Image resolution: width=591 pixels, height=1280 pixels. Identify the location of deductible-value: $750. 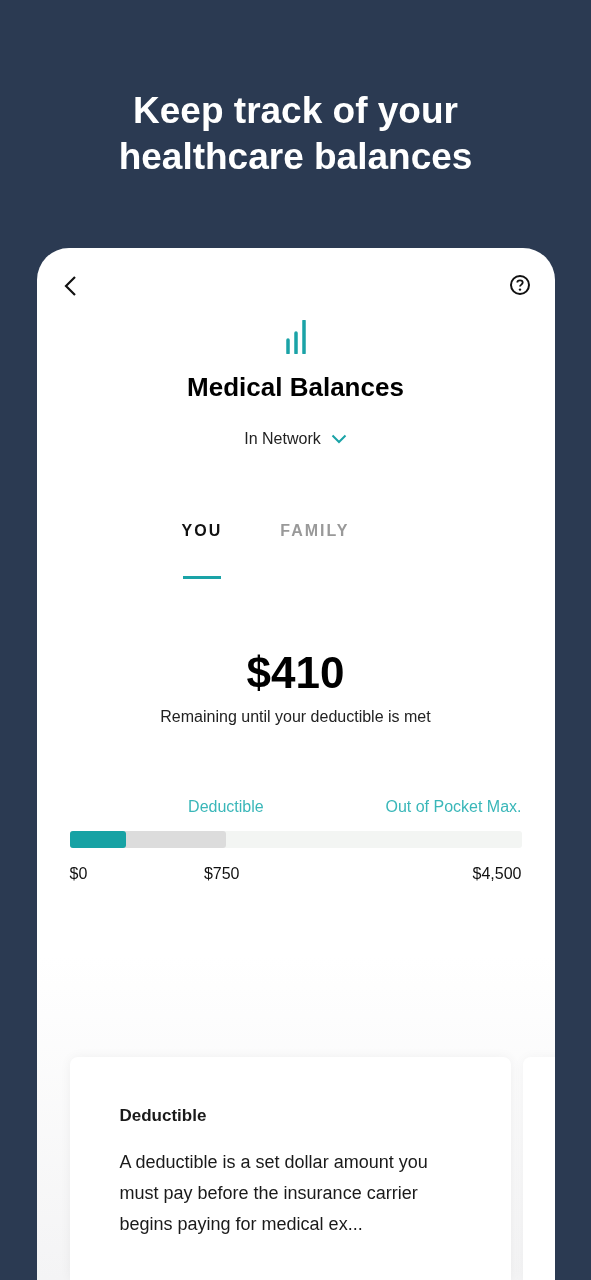
(221, 874).